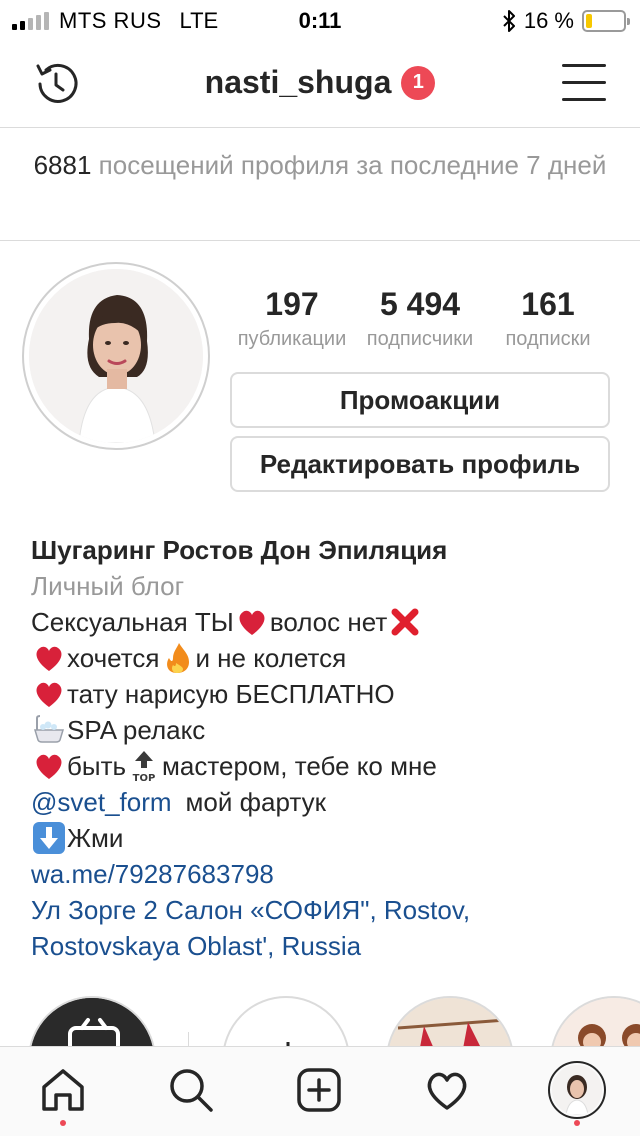  What do you see at coordinates (447, 1090) in the screenshot?
I see `heart-icon` at bounding box center [447, 1090].